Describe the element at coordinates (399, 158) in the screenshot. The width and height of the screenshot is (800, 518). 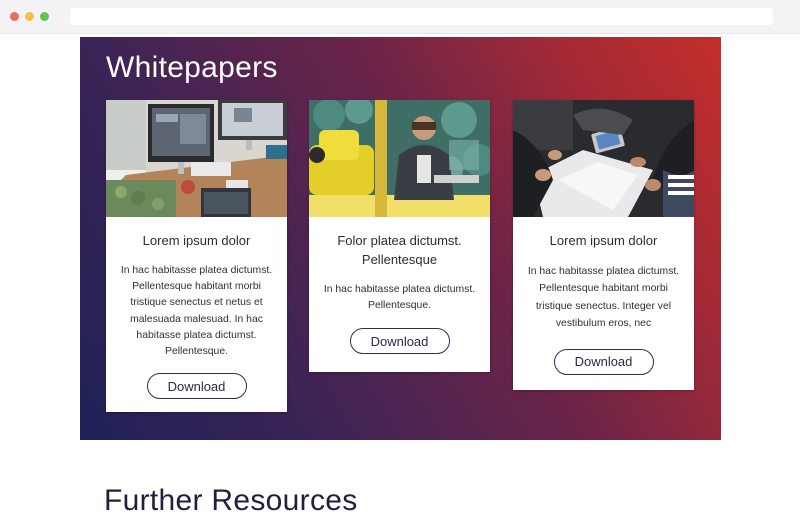
I see `office-lounge-photo` at that location.